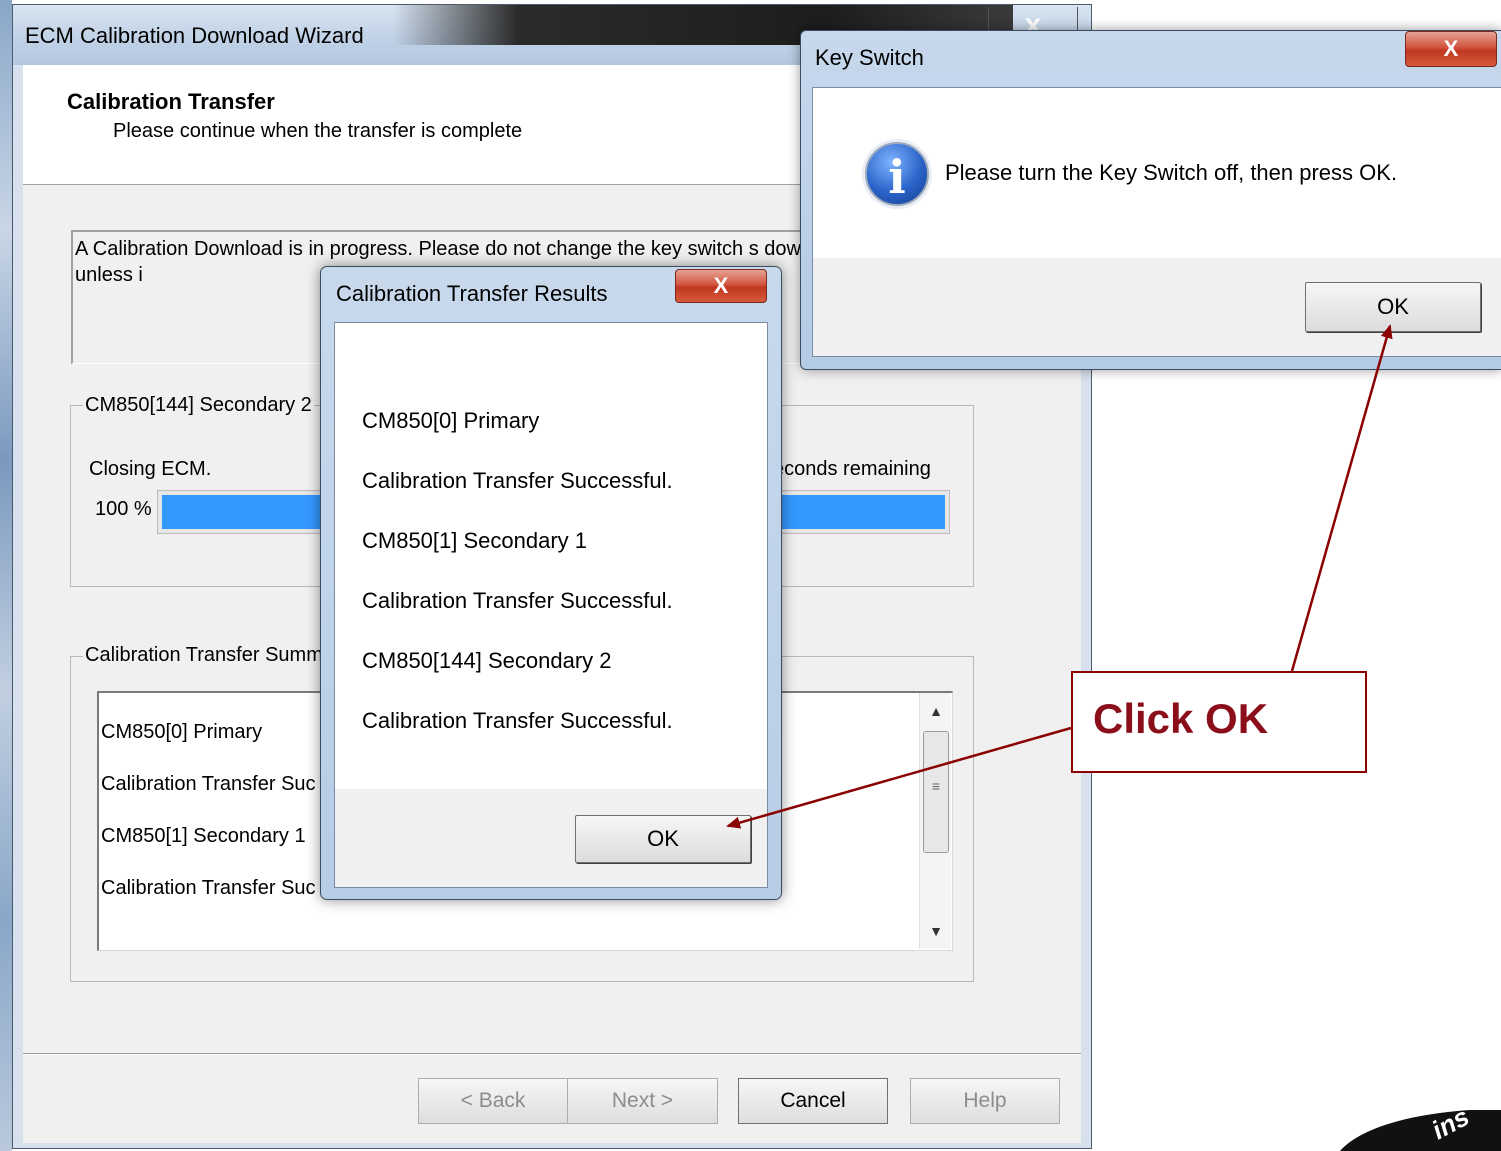 The image size is (1501, 1151). Describe the element at coordinates (1157, 307) in the screenshot. I see `key-switch-footer: OK` at that location.